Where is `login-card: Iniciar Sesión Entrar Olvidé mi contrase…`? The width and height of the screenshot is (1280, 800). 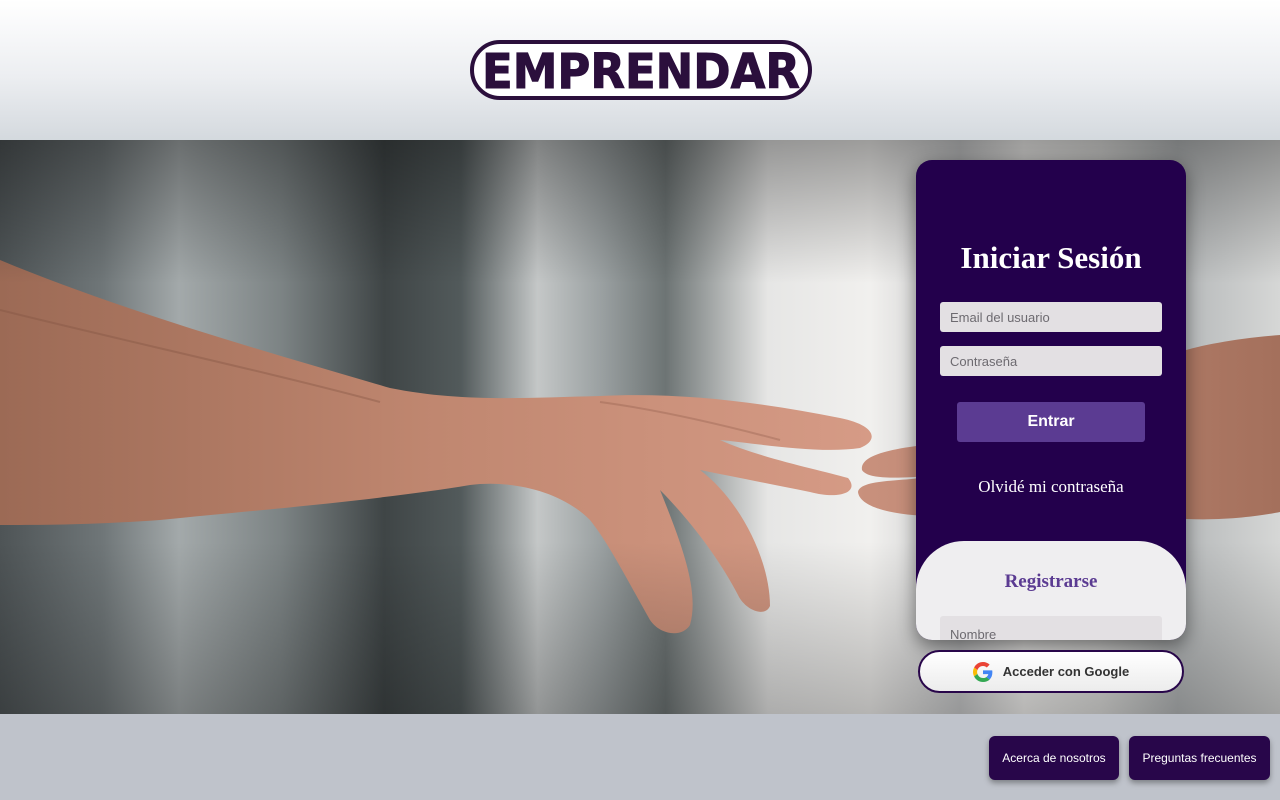 login-card: Iniciar Sesión Entrar Olvidé mi contrase… is located at coordinates (1051, 400).